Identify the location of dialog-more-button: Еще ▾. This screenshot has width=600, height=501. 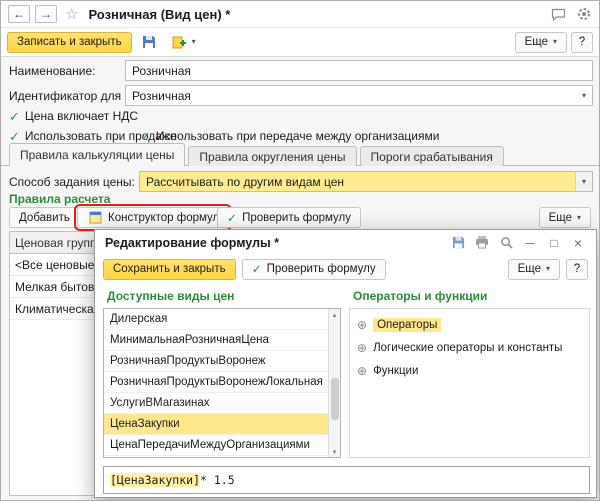
(533, 269).